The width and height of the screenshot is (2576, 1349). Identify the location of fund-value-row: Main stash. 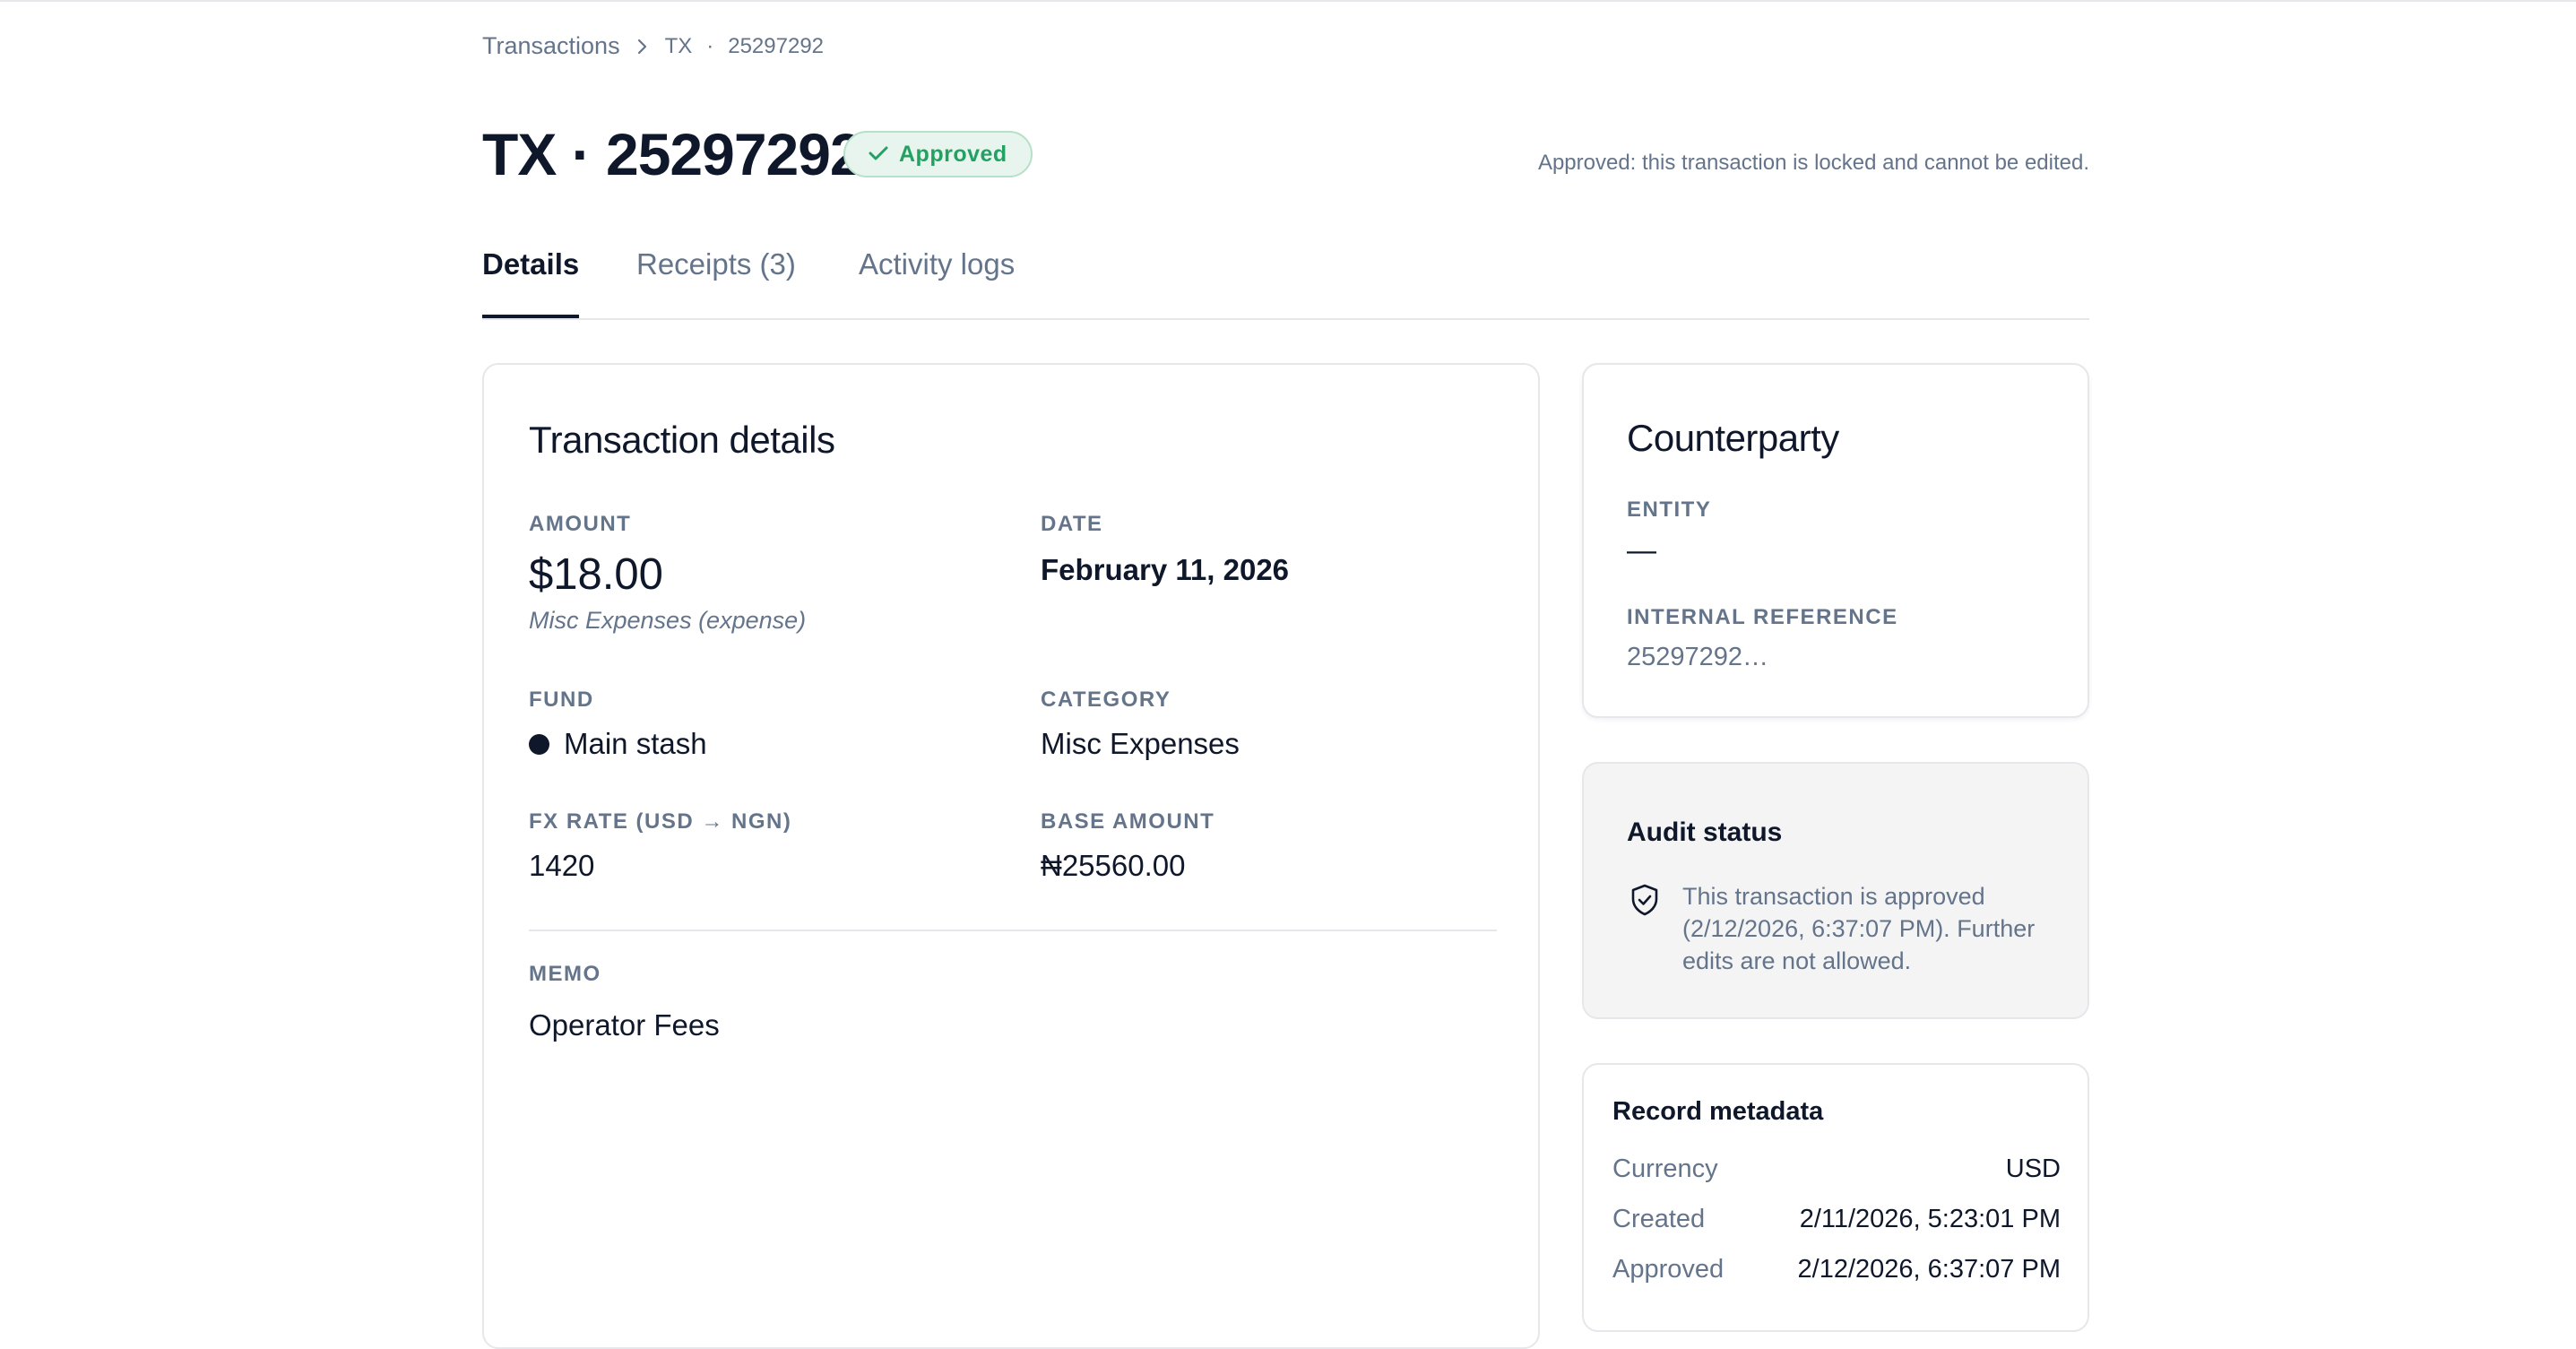
(618, 744).